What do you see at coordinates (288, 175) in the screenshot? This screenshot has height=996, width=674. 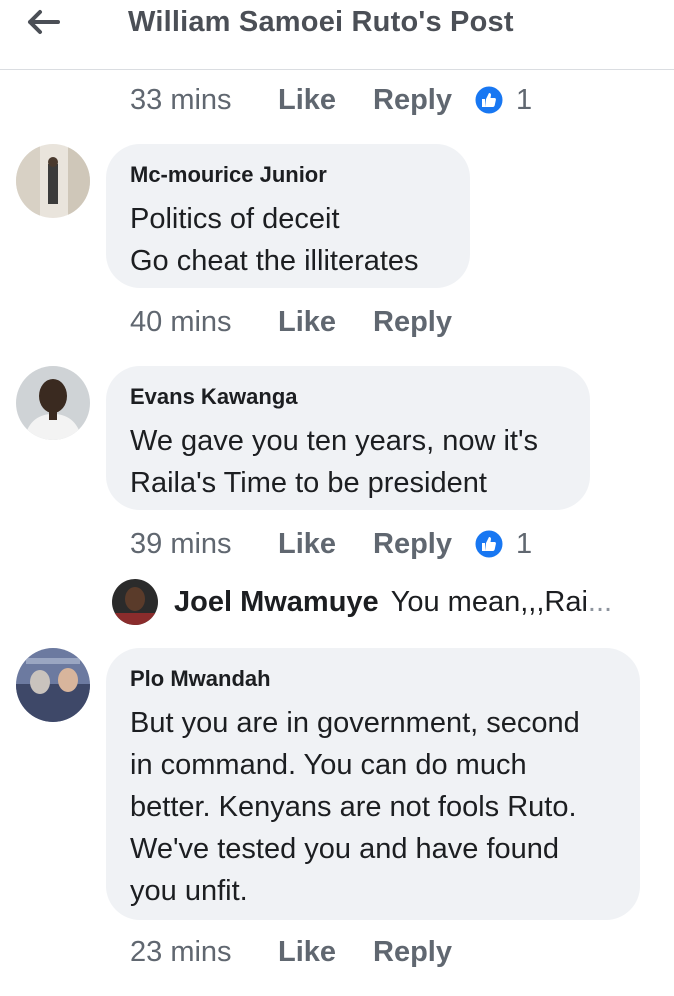 I see `comment-author: Mc-mourice Junior` at bounding box center [288, 175].